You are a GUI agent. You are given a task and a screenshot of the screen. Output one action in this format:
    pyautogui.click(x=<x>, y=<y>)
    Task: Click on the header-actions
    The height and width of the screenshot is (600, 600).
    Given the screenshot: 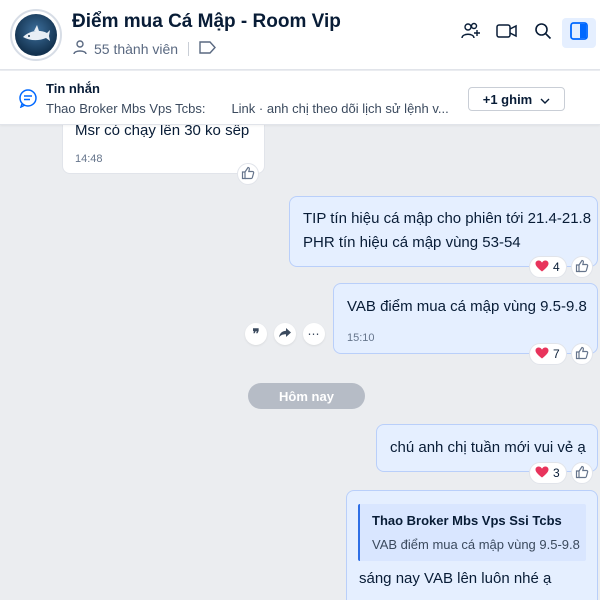 What is the action you would take?
    pyautogui.click(x=524, y=33)
    